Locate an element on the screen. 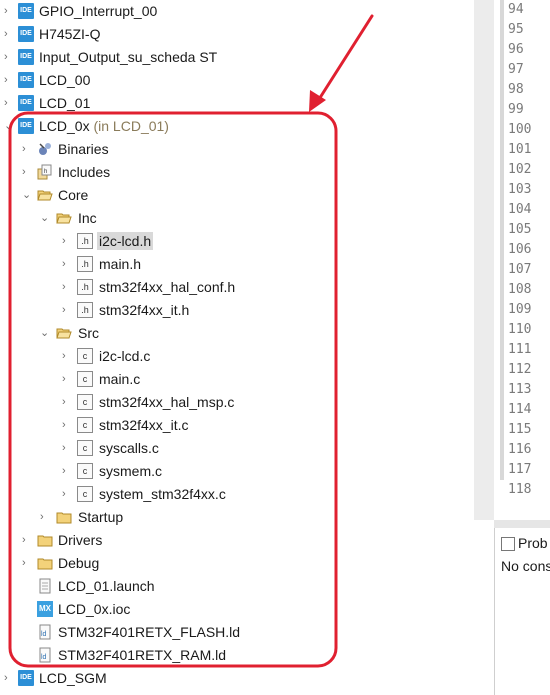 This screenshot has width=550, height=695. tree-item-ioc: MX LCD_0x.ioc is located at coordinates (237, 609).